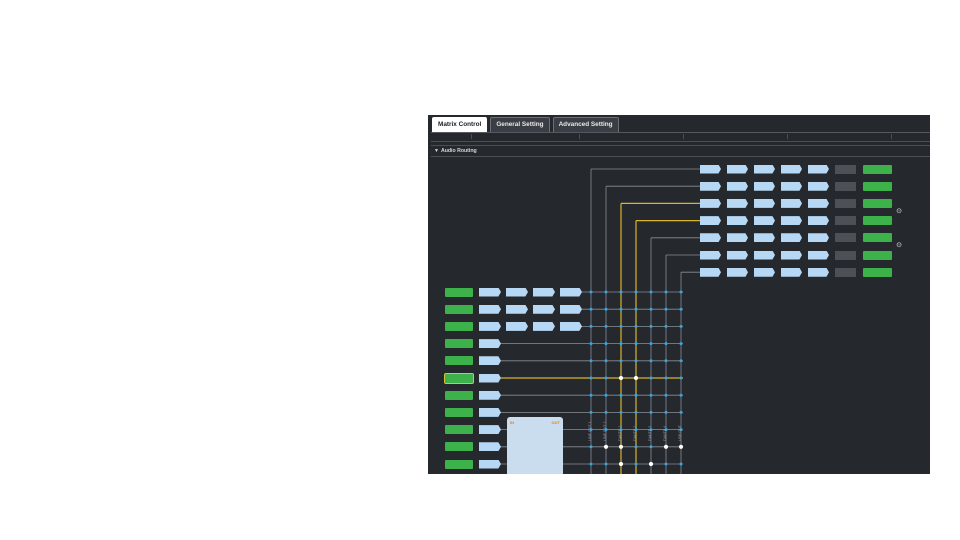  What do you see at coordinates (535, 445) in the screenshot?
I see `mixer-panel: IN OUT` at bounding box center [535, 445].